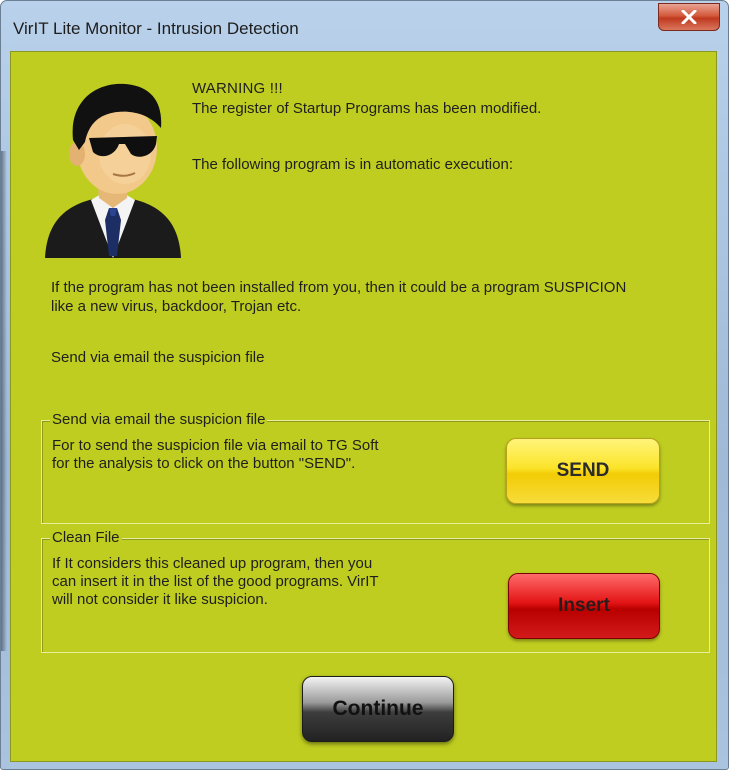 Image resolution: width=729 pixels, height=770 pixels. What do you see at coordinates (86, 537) in the screenshot?
I see `clean-file-legend: Clean File` at bounding box center [86, 537].